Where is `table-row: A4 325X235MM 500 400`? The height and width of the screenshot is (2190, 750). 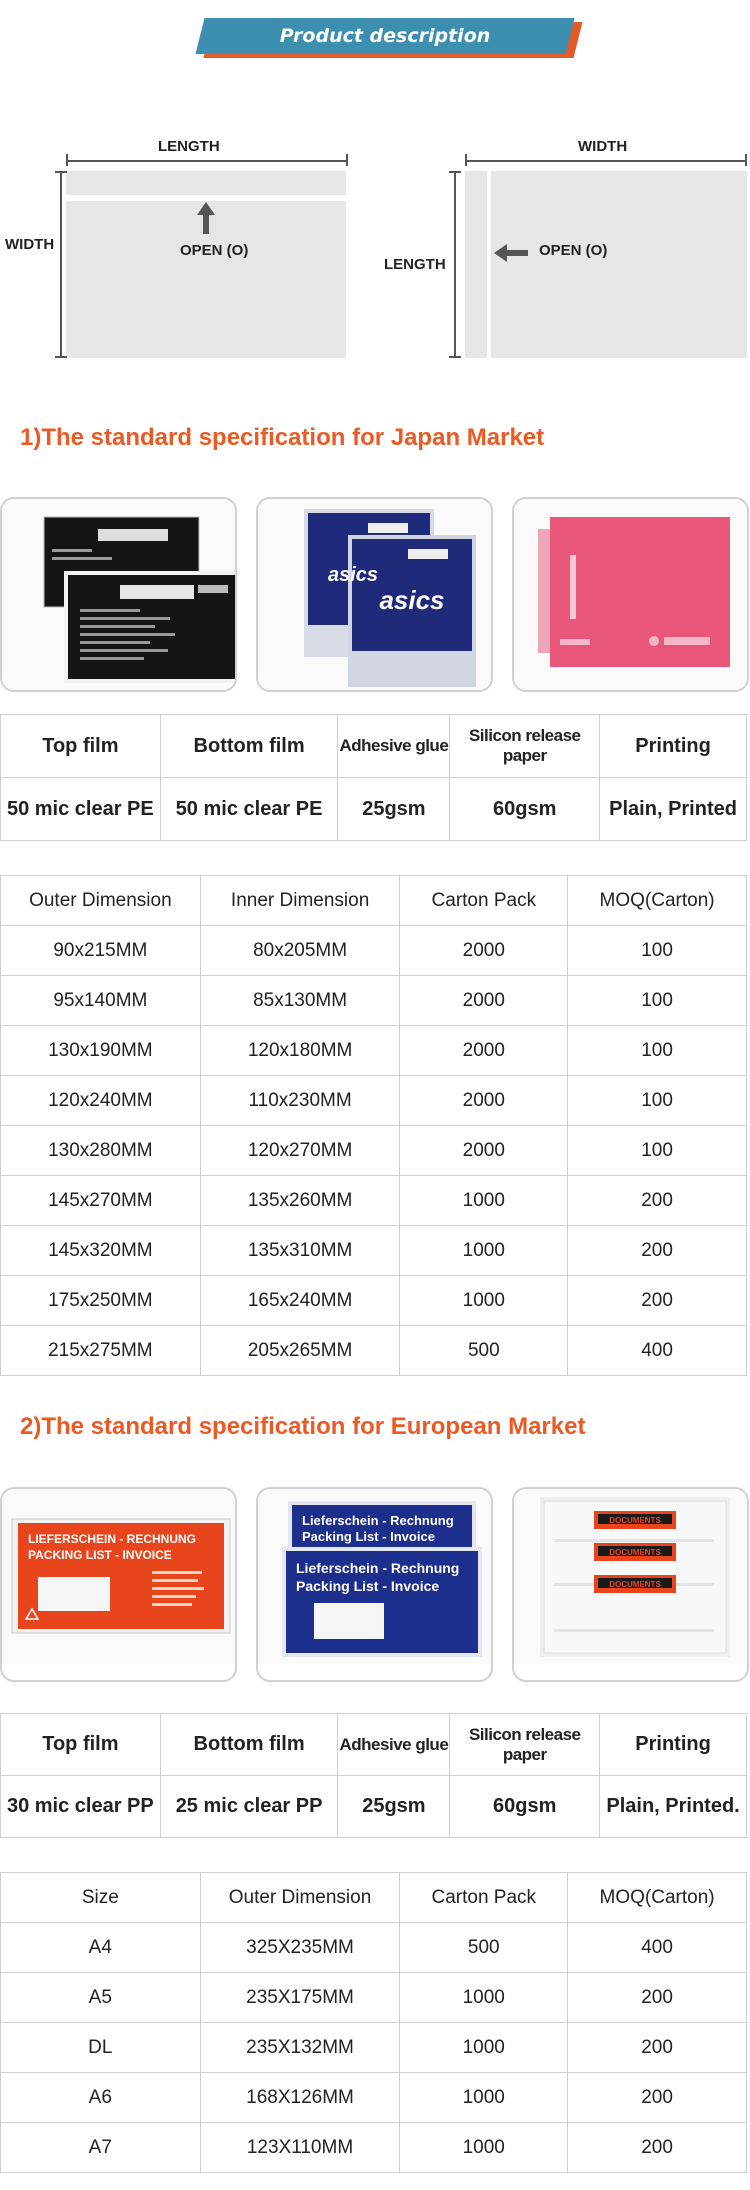
table-row: A4 325X235MM 500 400 is located at coordinates (373, 1947).